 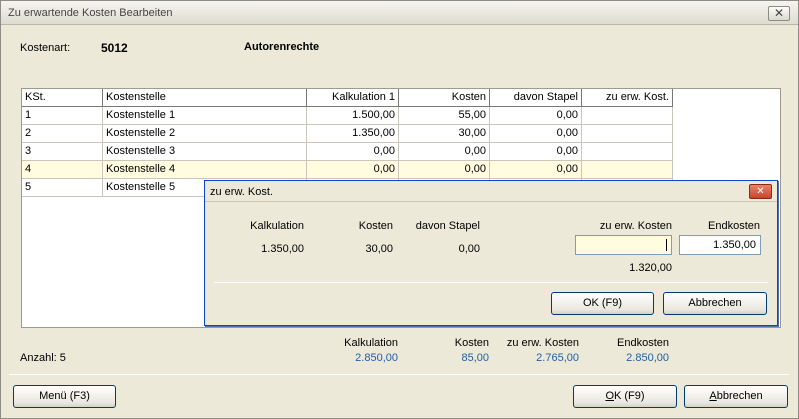 What do you see at coordinates (90, 13) in the screenshot?
I see `window-title: Zu erwartende Kosten Bearbeiten` at bounding box center [90, 13].